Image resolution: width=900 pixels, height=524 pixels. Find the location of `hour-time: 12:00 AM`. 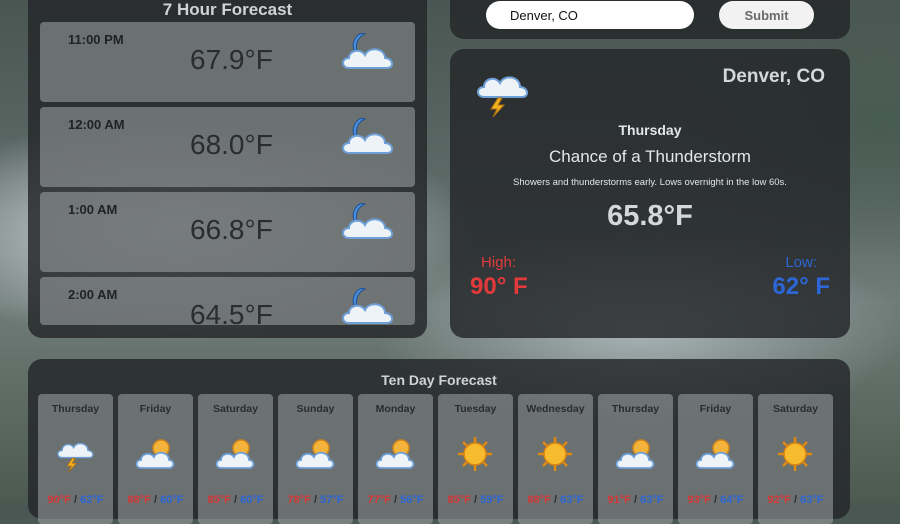

hour-time: 12:00 AM is located at coordinates (96, 124).